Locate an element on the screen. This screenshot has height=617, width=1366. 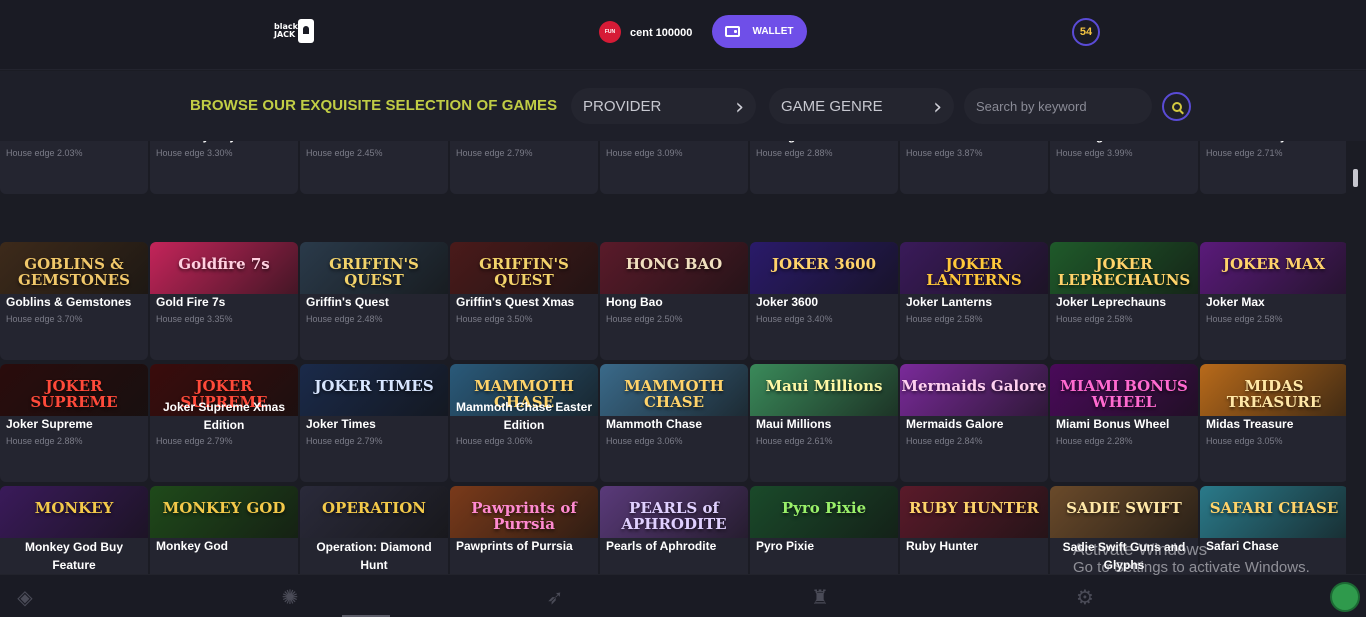
game-card: Goldfire 7s Gold Fire 7s House edge 3.35% is located at coordinates (224, 301).